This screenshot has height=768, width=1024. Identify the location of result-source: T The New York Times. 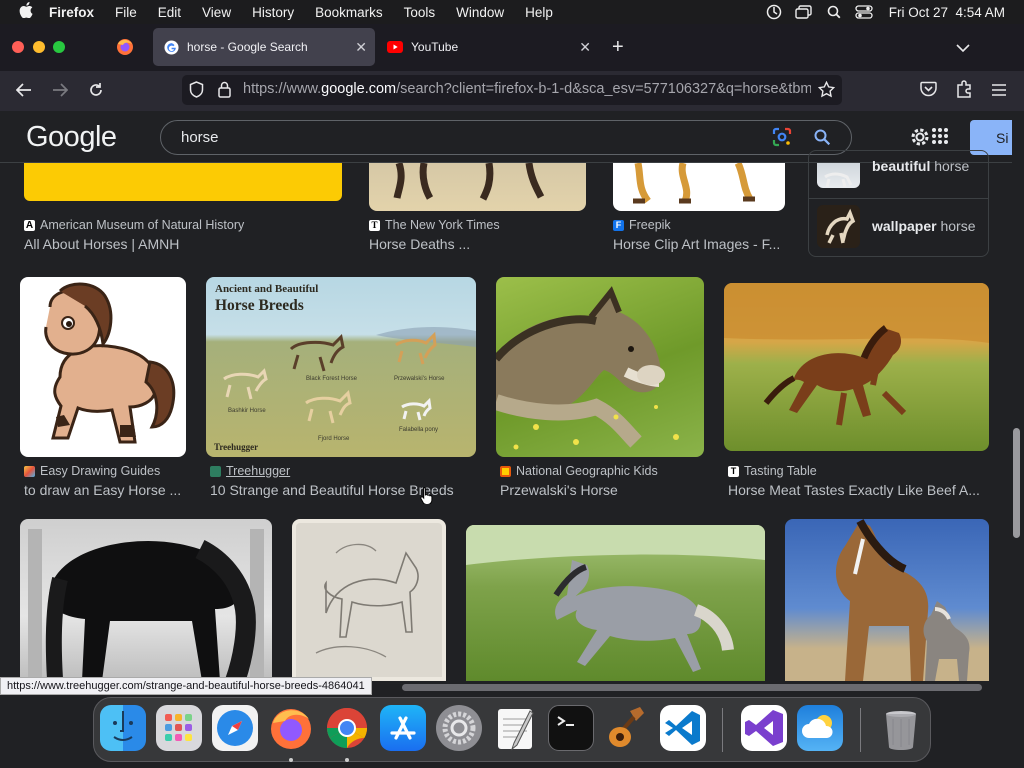
(434, 225).